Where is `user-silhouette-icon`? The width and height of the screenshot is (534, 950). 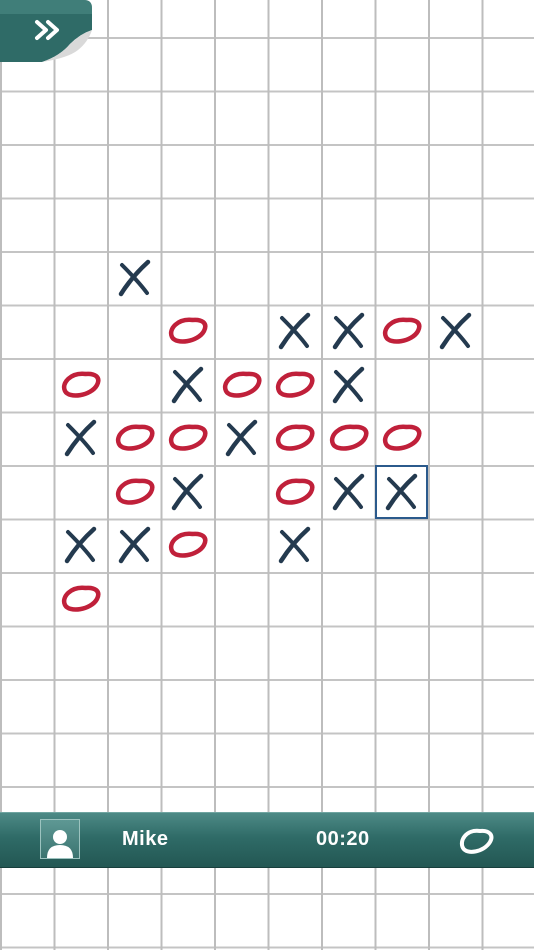
user-silhouette-icon is located at coordinates (60, 844).